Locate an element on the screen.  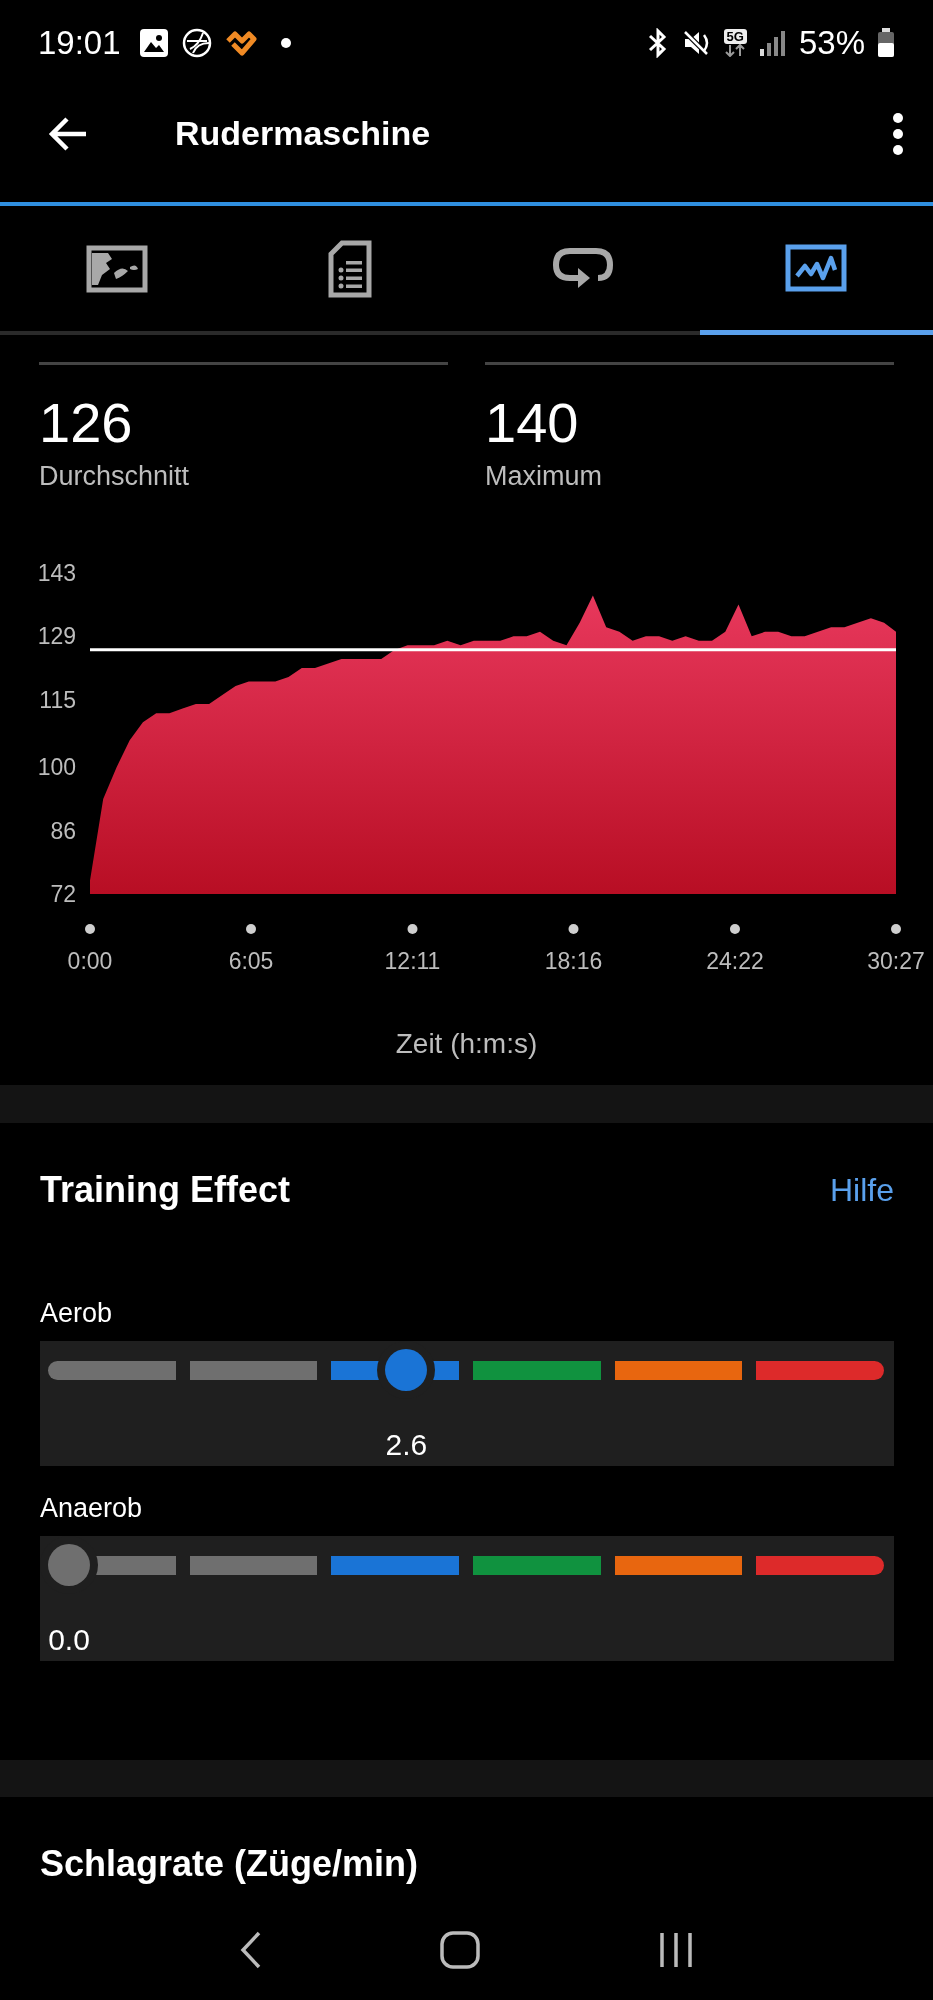
meter-label: Aerob is located at coordinates (76, 1313).